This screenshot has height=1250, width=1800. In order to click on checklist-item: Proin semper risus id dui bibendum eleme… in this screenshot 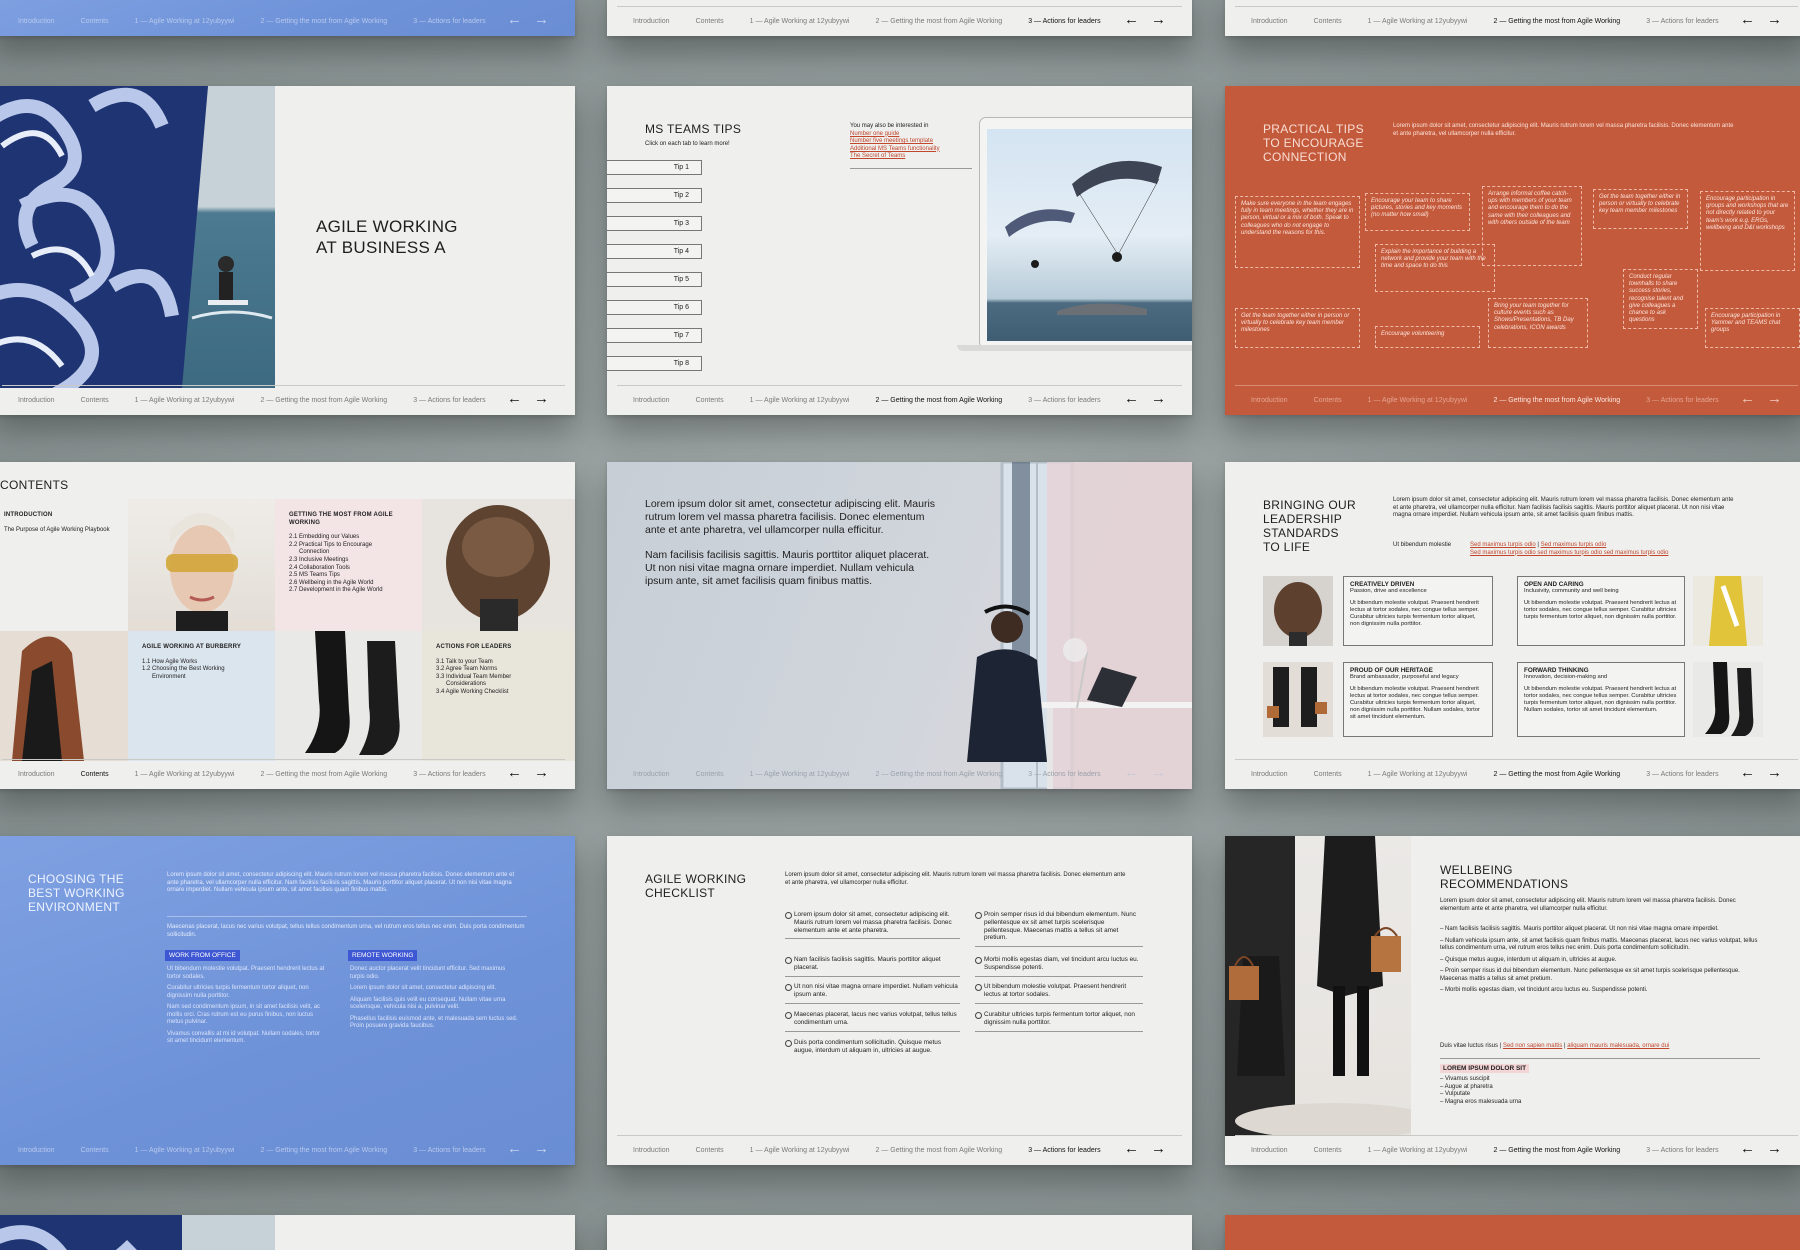, I will do `click(1059, 929)`.